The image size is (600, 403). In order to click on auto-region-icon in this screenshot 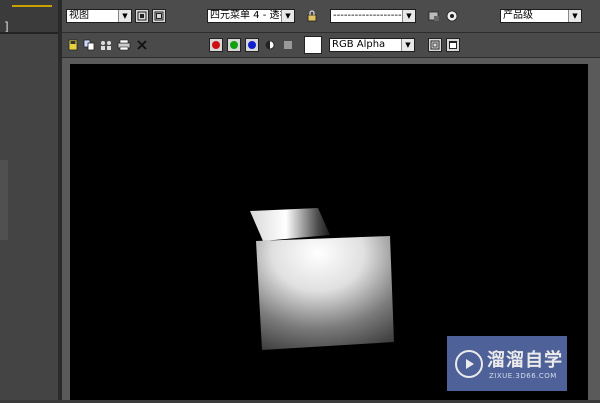, I will do `click(159, 16)`.